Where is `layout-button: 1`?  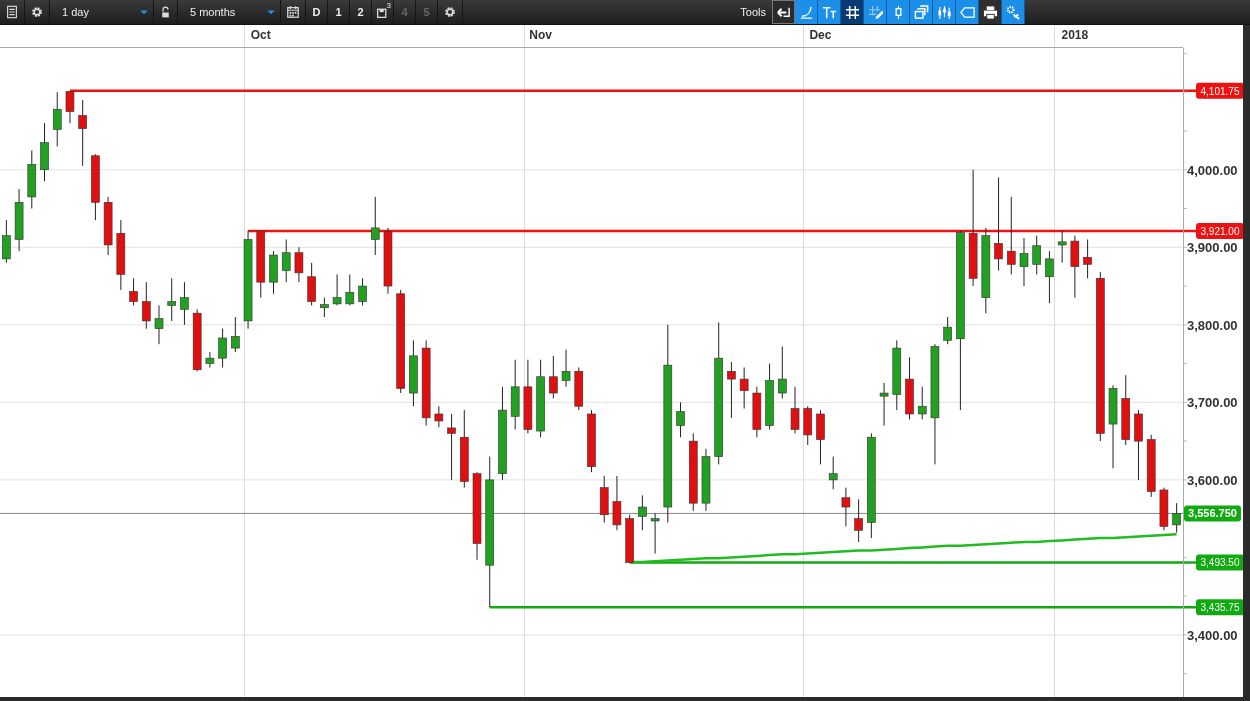
layout-button: 1 is located at coordinates (339, 12).